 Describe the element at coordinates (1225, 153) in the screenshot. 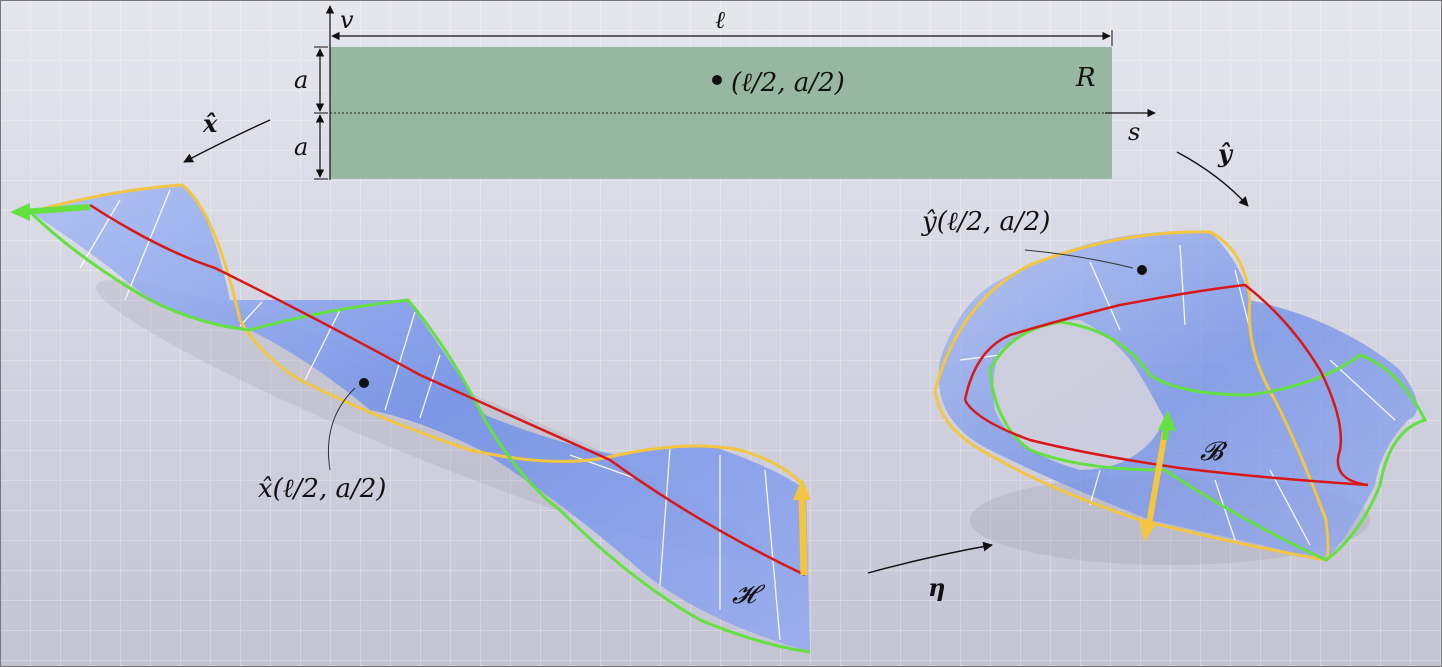

I see `y-hat-label: ŷ` at that location.